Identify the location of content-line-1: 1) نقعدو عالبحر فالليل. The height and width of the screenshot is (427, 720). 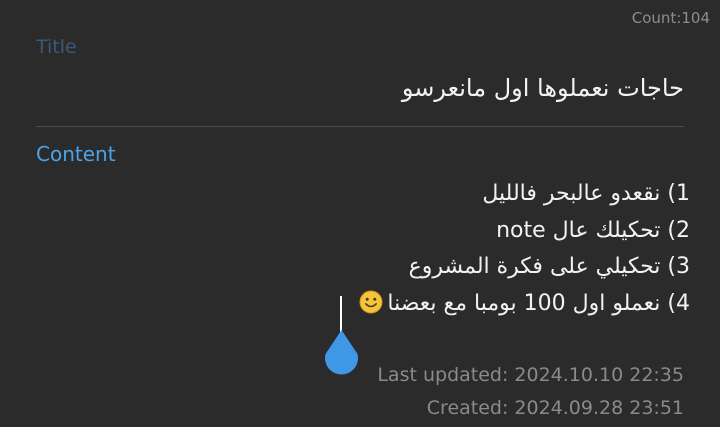
(586, 193).